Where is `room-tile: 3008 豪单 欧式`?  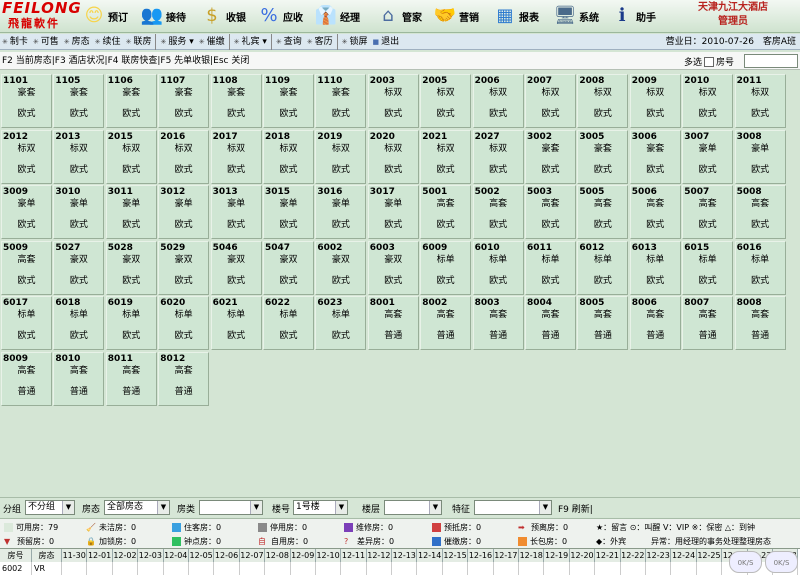 room-tile: 3008 豪单 欧式 is located at coordinates (760, 156).